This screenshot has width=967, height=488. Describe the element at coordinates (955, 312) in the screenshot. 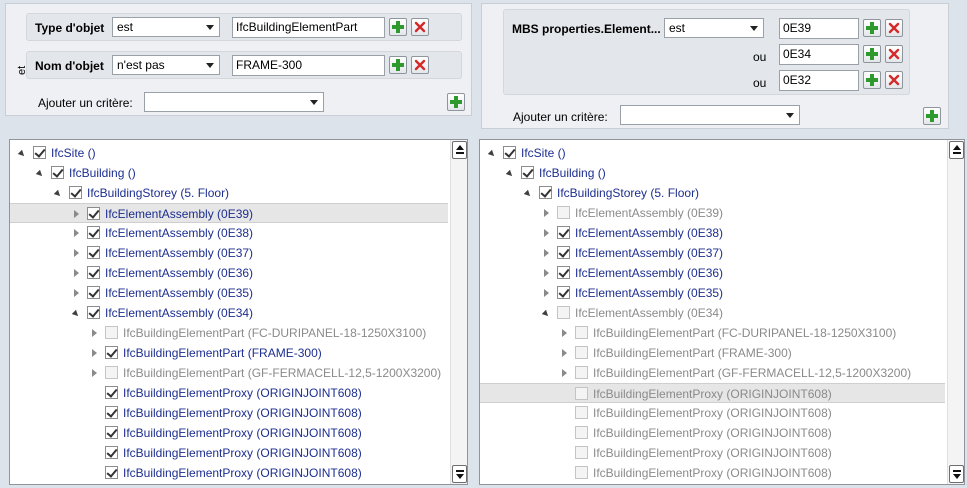

I see `right-tree-scrollbar` at that location.